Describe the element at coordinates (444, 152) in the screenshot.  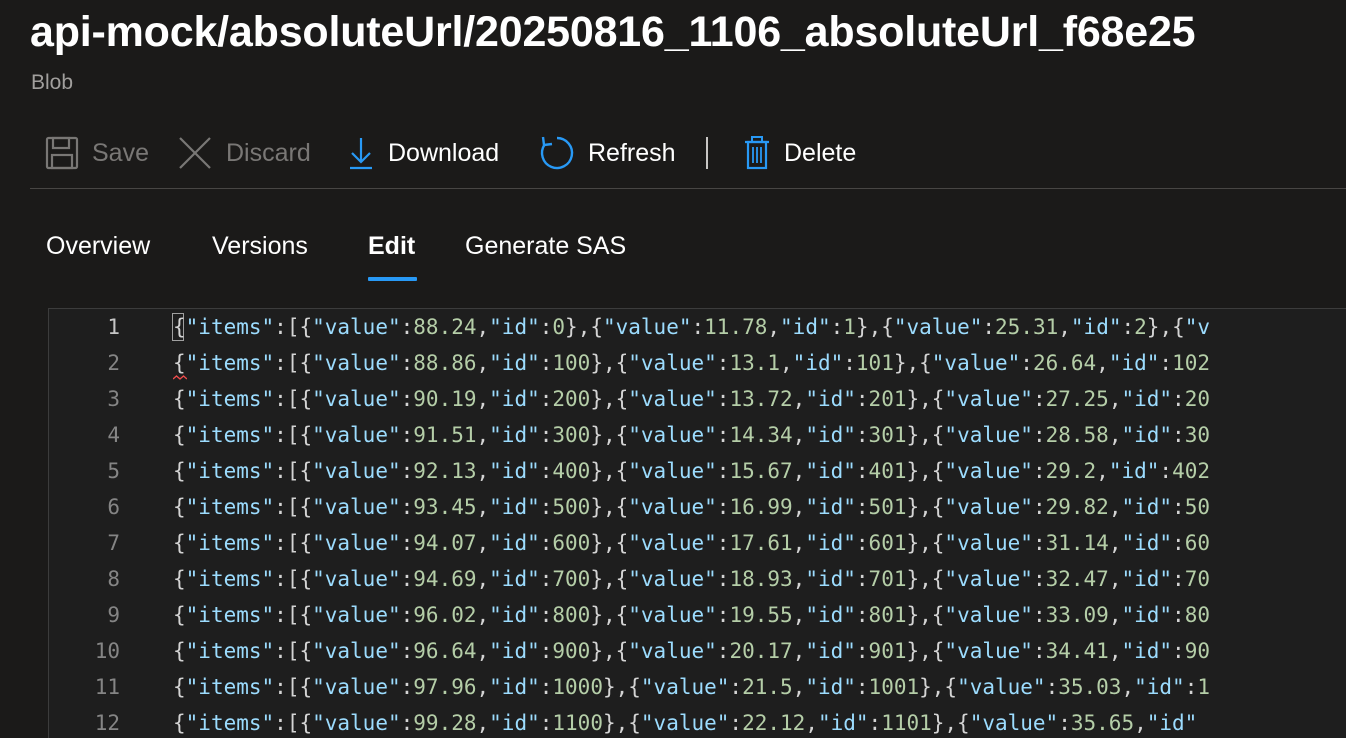
I see `download-label: Download` at that location.